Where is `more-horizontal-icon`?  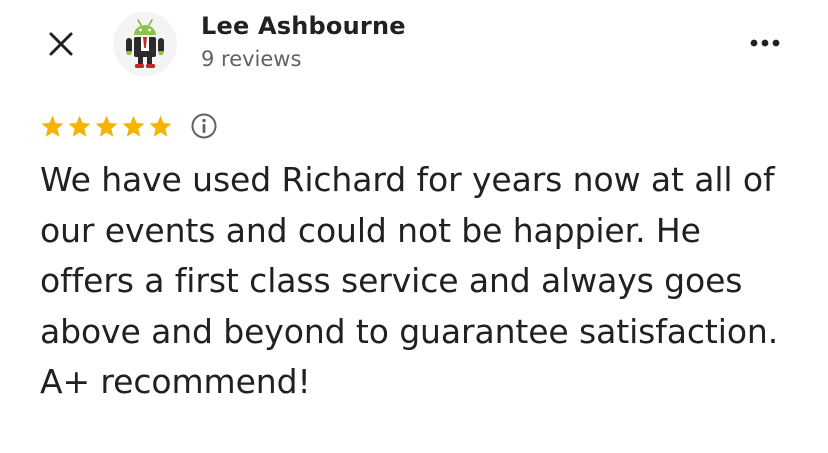
more-horizontal-icon is located at coordinates (765, 43).